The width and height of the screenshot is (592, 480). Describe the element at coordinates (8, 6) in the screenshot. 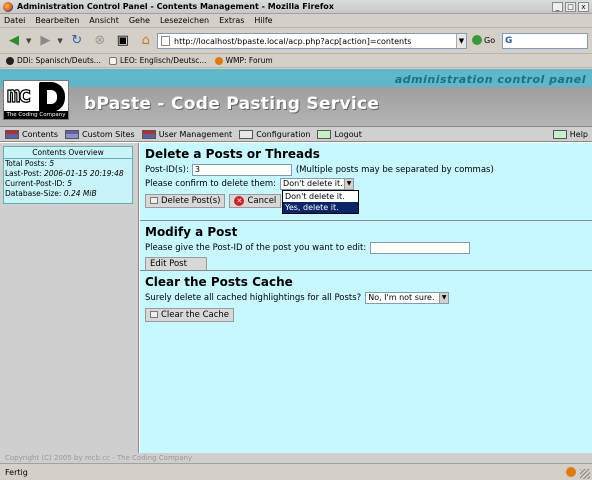

I see `firefox-icon` at that location.